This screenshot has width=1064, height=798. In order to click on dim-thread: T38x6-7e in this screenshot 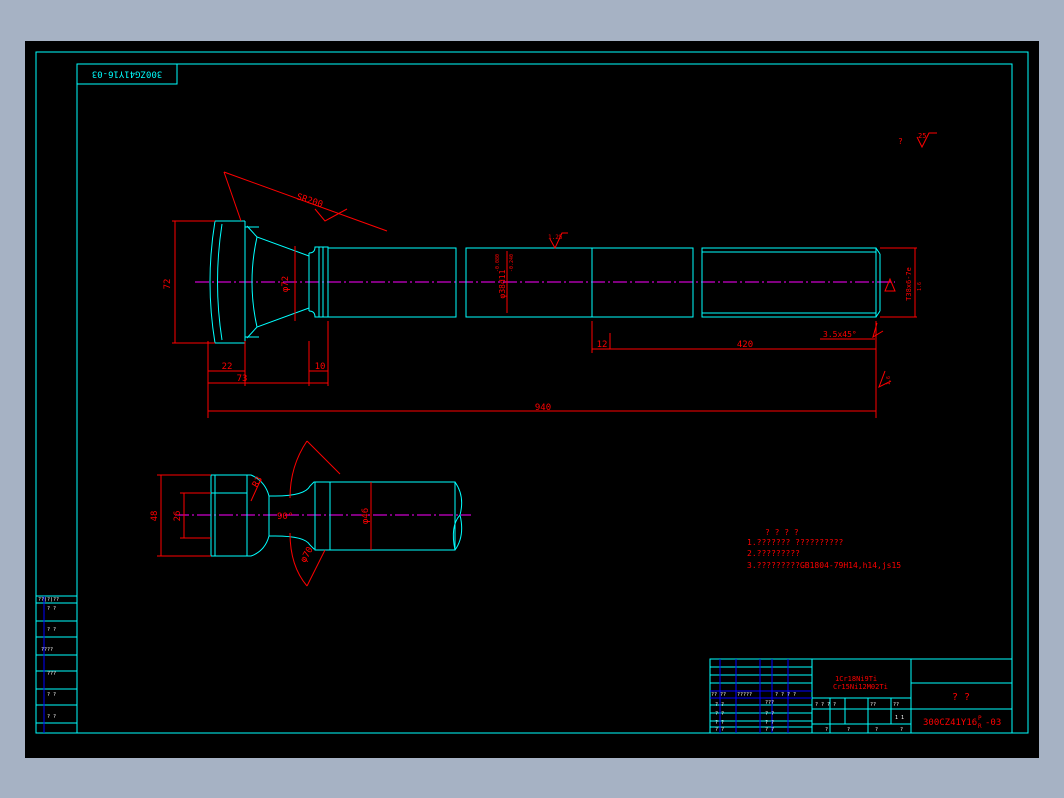, I will do `click(909, 284)`.